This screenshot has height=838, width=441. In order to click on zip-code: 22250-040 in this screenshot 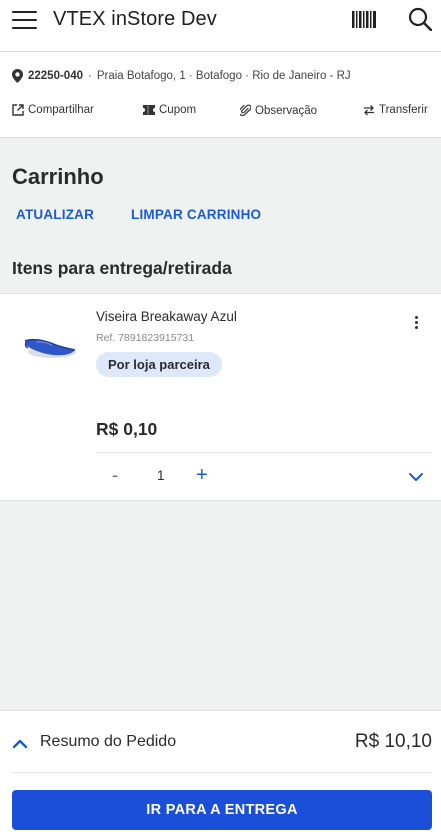, I will do `click(55, 76)`.